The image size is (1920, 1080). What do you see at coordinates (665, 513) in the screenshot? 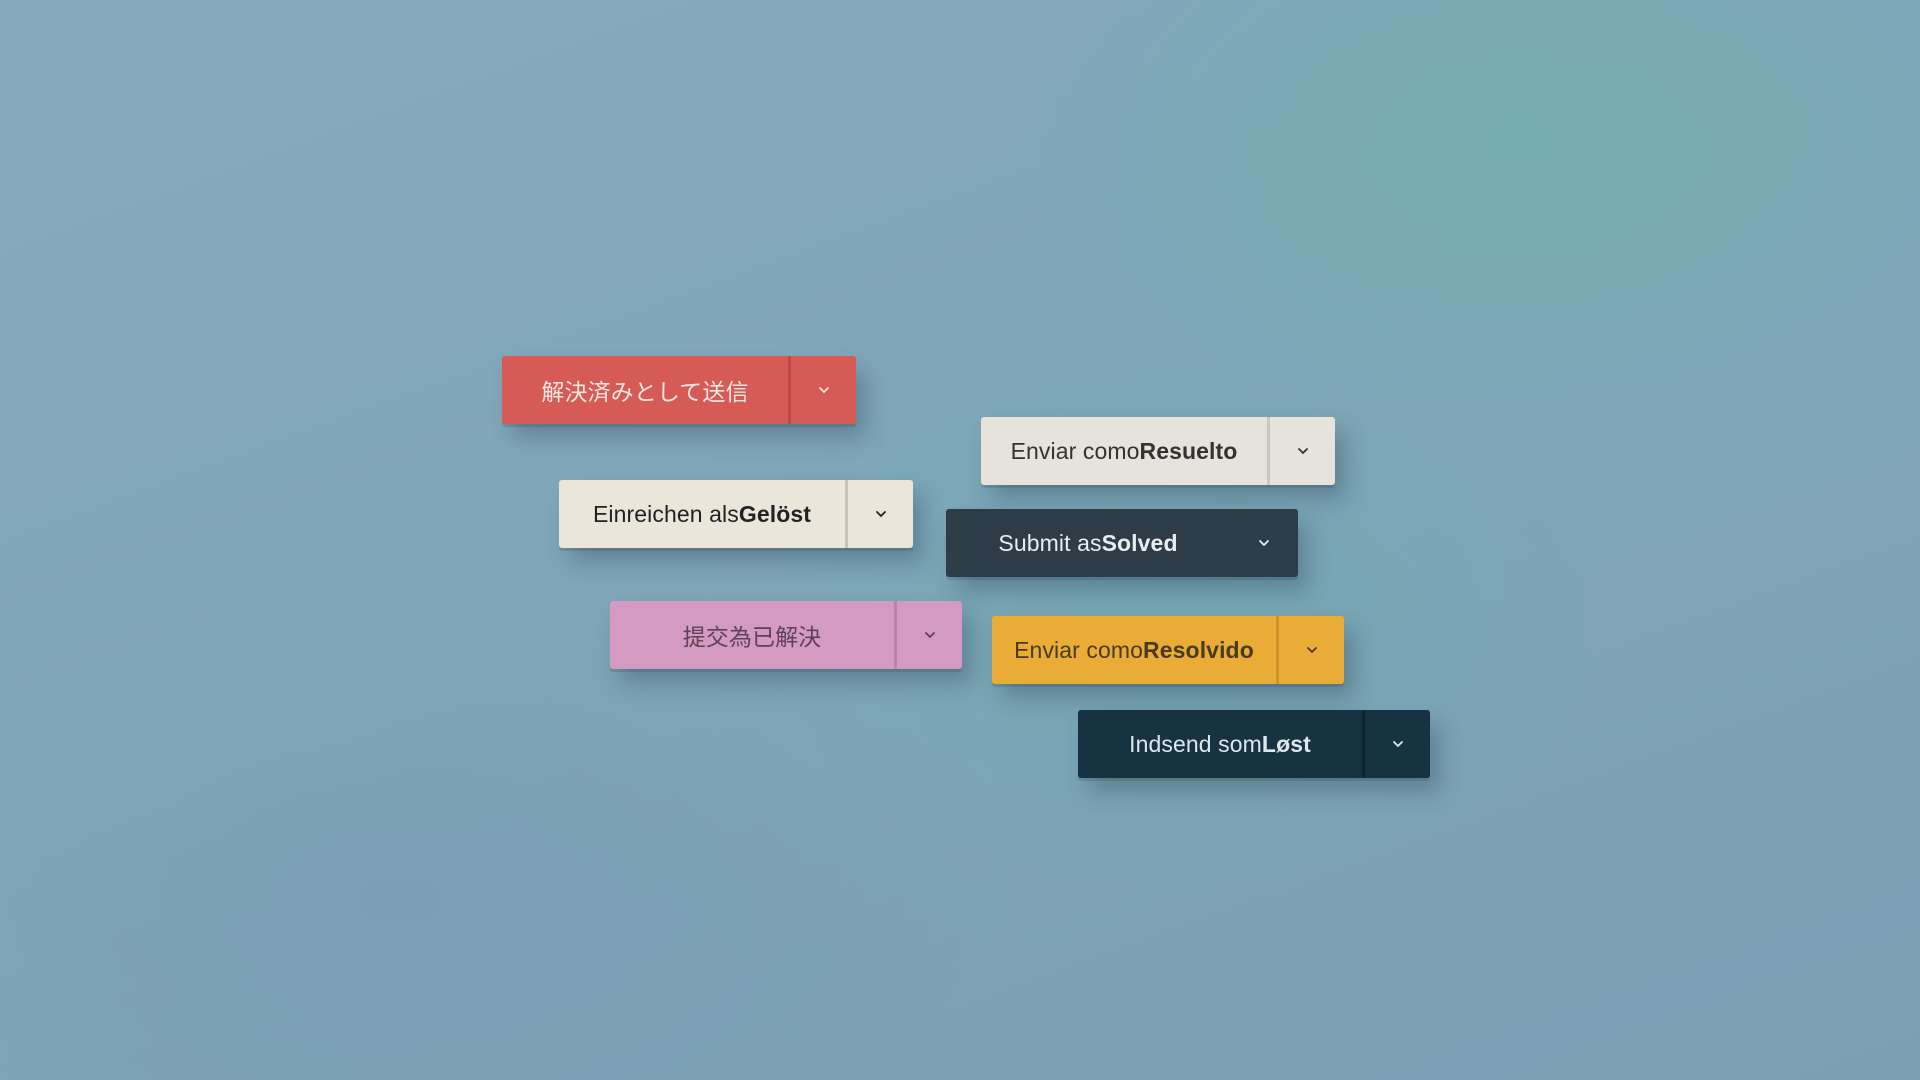
I see `button-label: Einreichen als` at bounding box center [665, 513].